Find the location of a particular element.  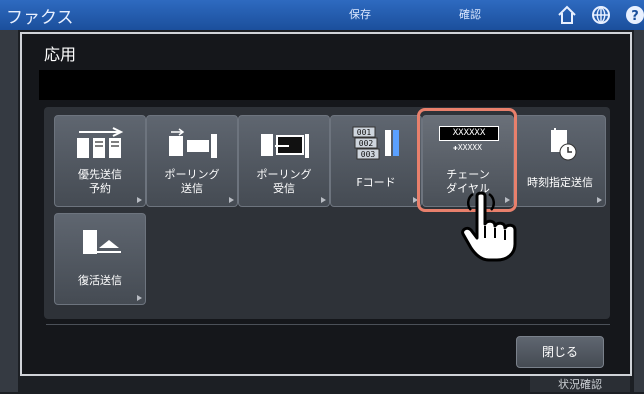

tile-label: Fコード is located at coordinates (376, 182).